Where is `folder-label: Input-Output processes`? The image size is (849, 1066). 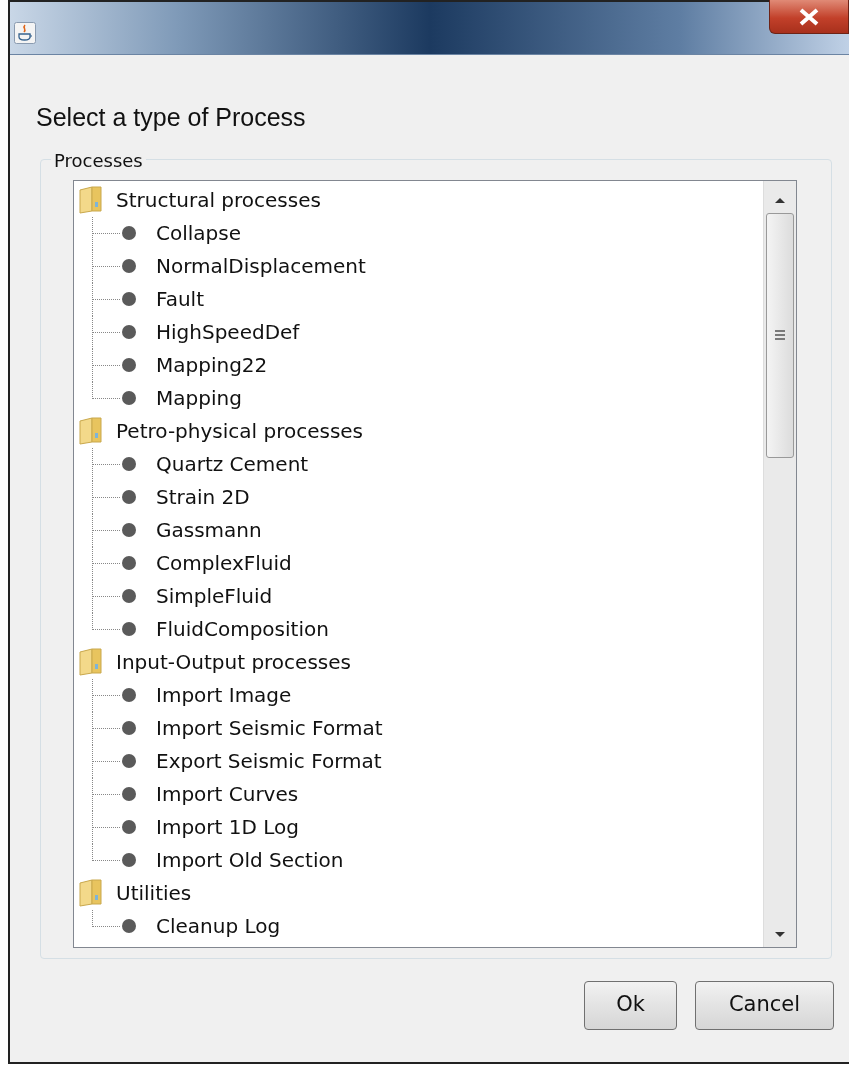 folder-label: Input-Output processes is located at coordinates (233, 662).